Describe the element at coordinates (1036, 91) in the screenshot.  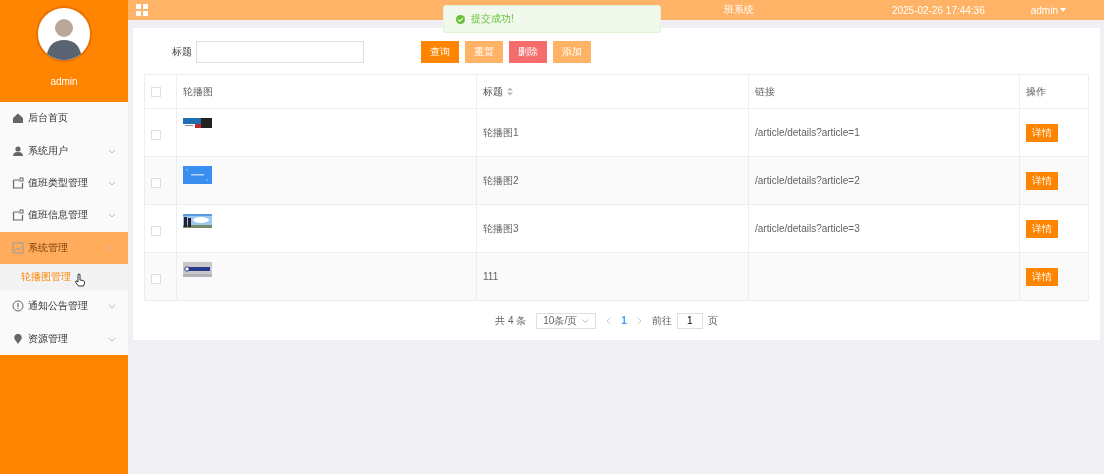
I see `column-header: 操作` at that location.